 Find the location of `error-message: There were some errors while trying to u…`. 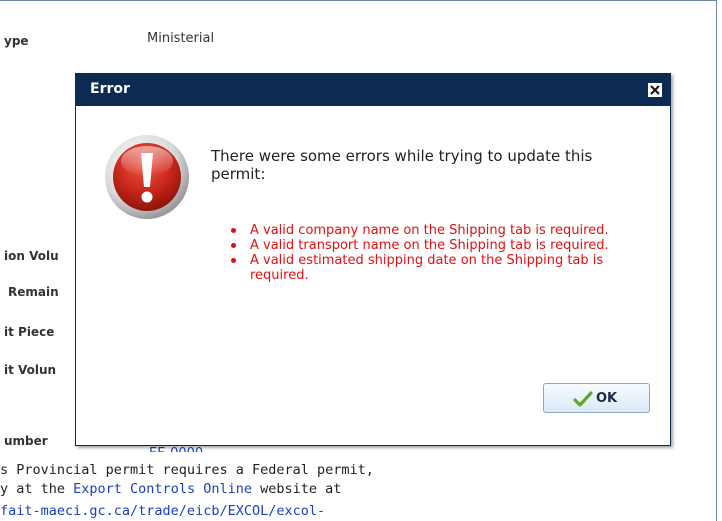

error-message: There were some errors while trying to u… is located at coordinates (402, 165).